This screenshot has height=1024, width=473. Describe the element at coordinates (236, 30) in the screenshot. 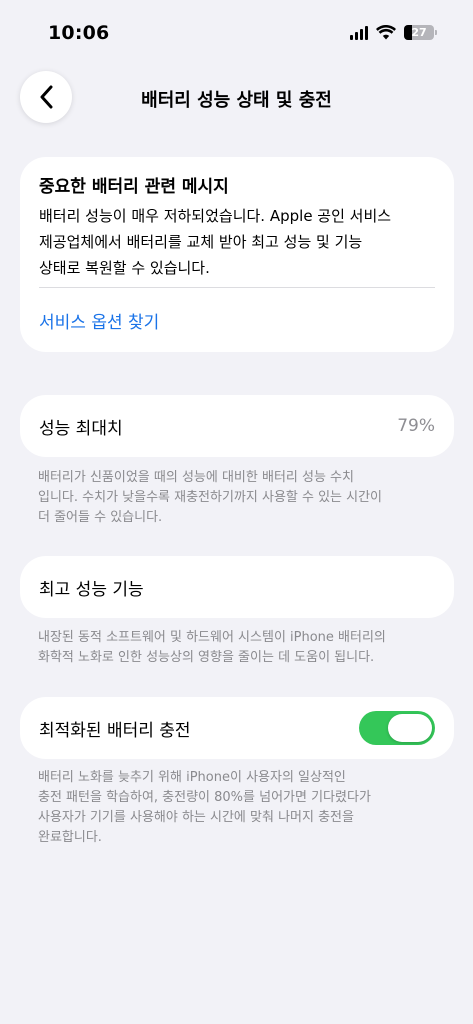

I see `status-bar: 10:06 27` at that location.